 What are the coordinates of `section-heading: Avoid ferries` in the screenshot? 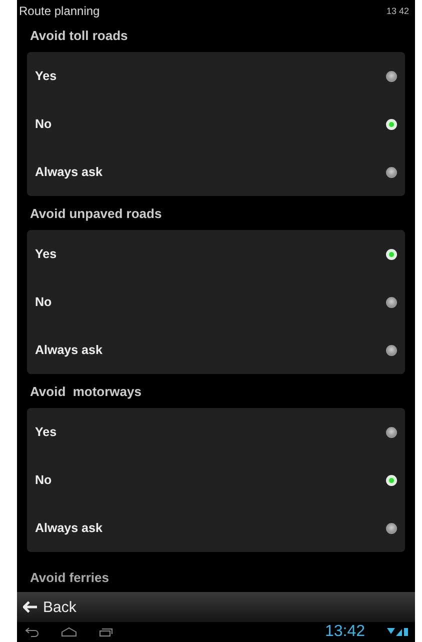 It's located at (69, 577).